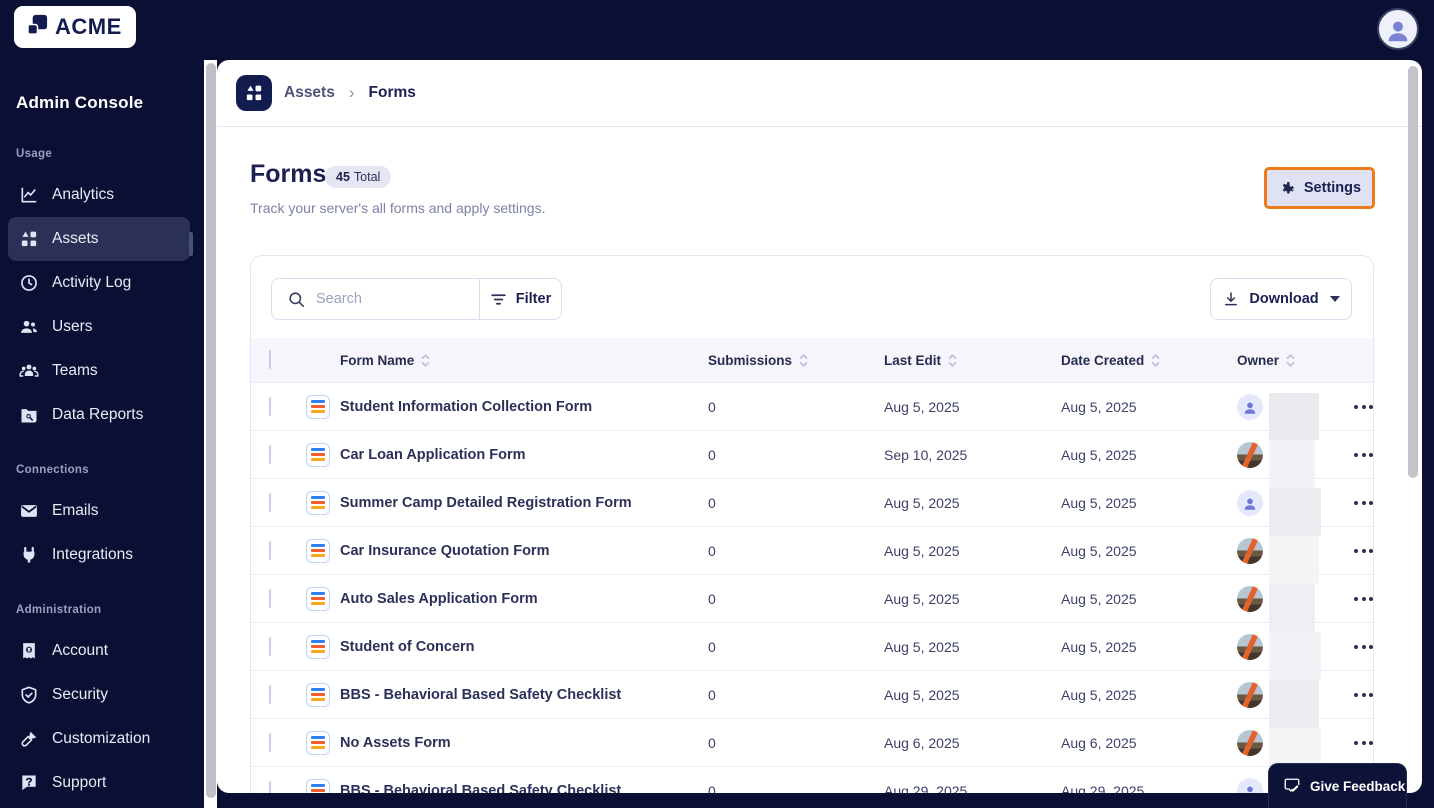  Describe the element at coordinates (80, 650) in the screenshot. I see `sidebar-item-label: Account` at that location.